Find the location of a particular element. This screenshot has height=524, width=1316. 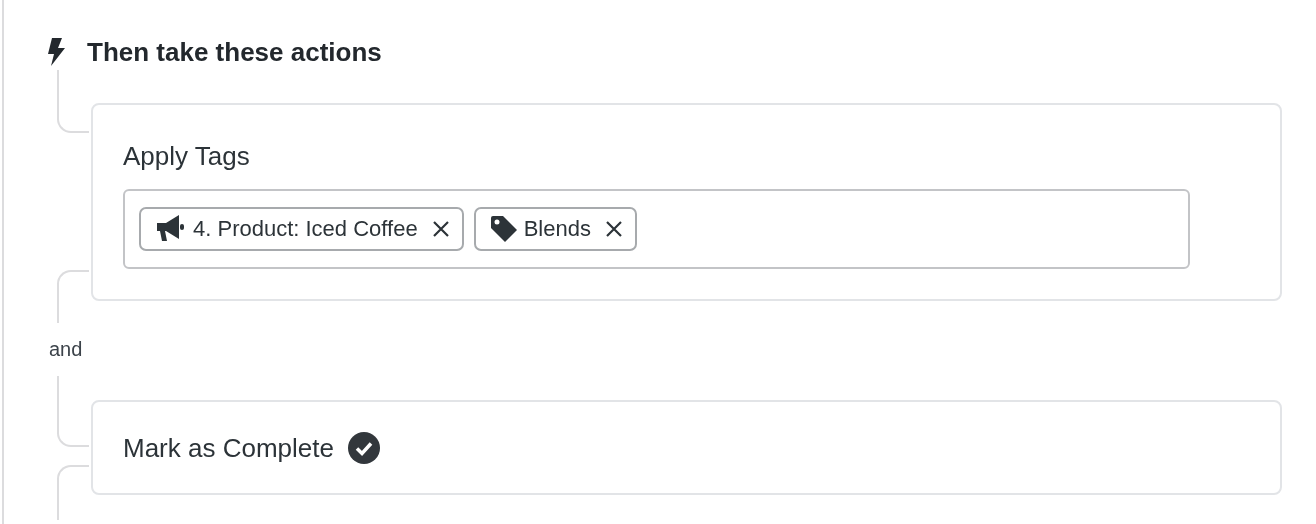

section-heading: Then take these actions is located at coordinates (234, 52).